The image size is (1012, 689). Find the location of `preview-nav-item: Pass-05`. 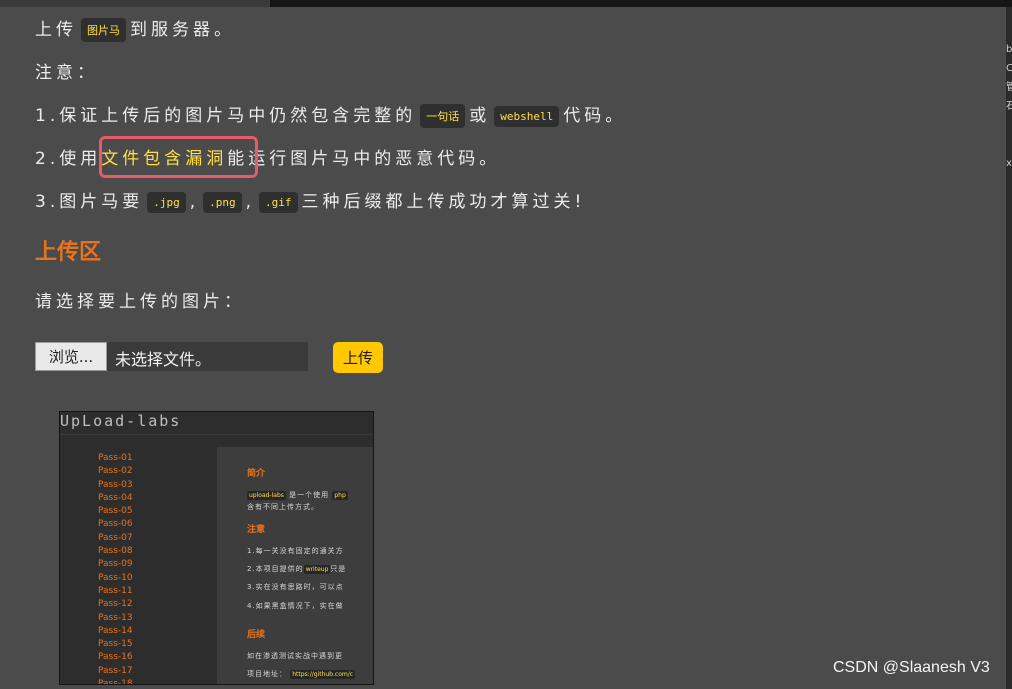

preview-nav-item: Pass-05 is located at coordinates (115, 511).